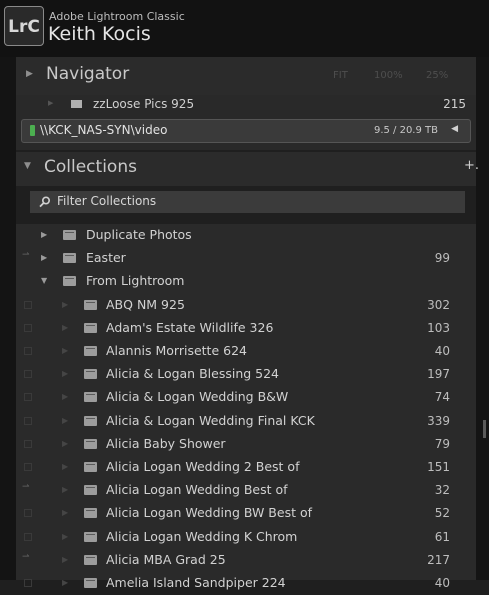 This screenshot has height=595, width=489. I want to click on collection-count: 151, so click(438, 467).